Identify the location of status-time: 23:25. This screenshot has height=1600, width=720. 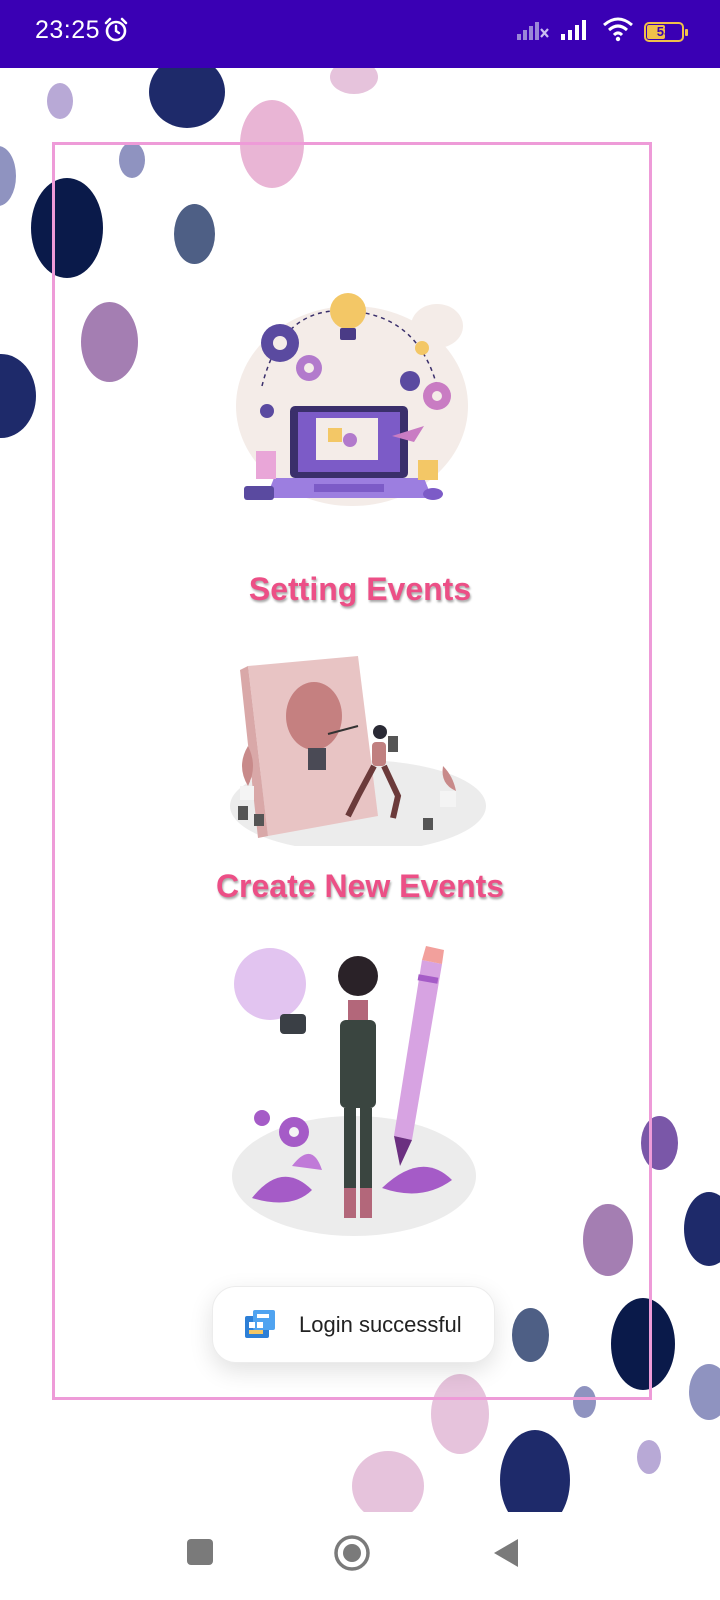
(68, 30).